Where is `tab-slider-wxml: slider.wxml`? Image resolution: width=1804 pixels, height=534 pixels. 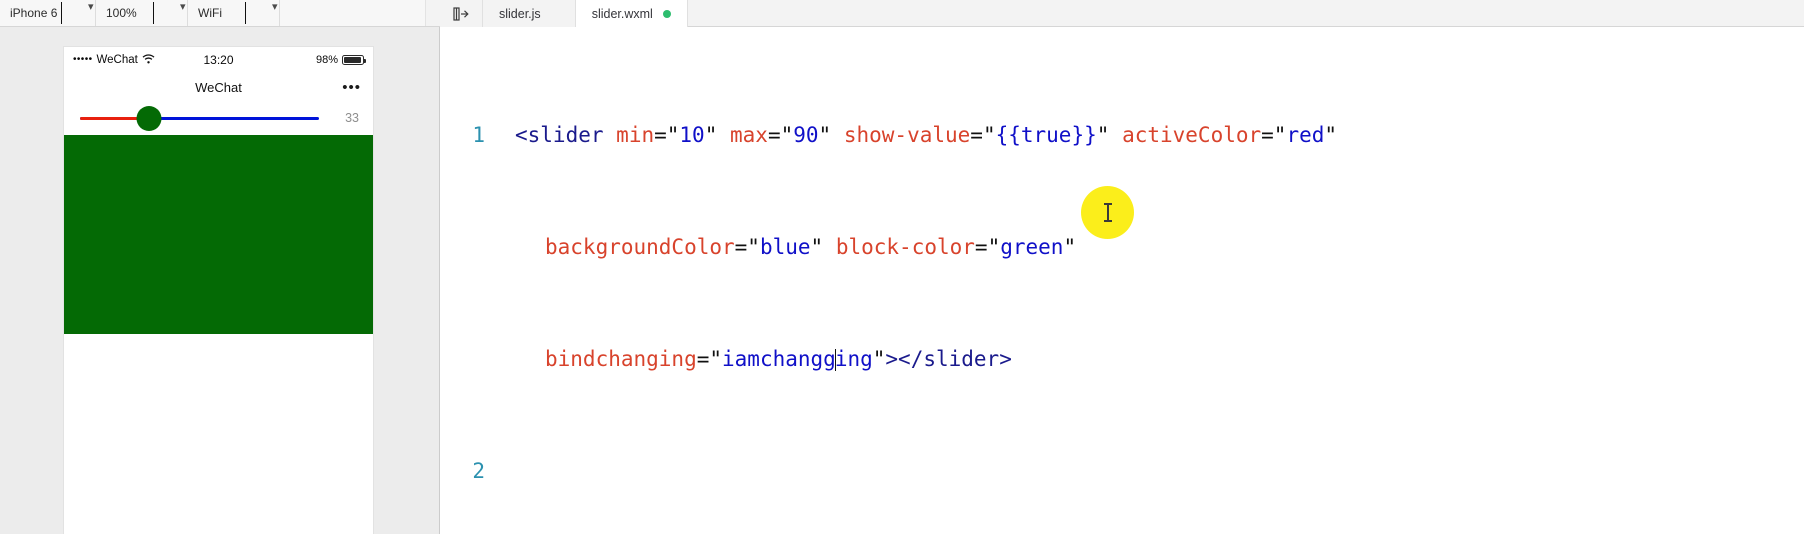 tab-slider-wxml: slider.wxml is located at coordinates (631, 13).